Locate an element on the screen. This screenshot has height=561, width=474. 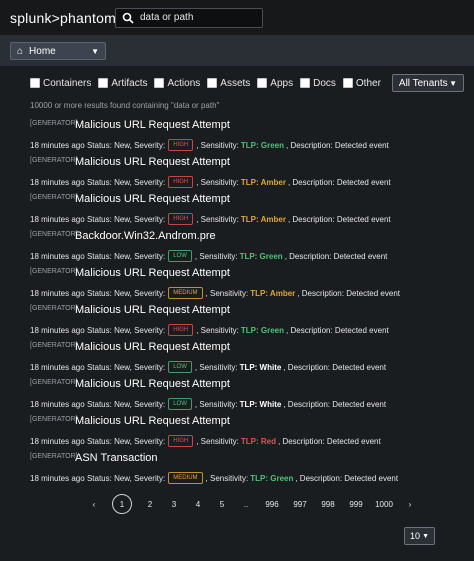
severity-badge: MEDIUM is located at coordinates (185, 293).